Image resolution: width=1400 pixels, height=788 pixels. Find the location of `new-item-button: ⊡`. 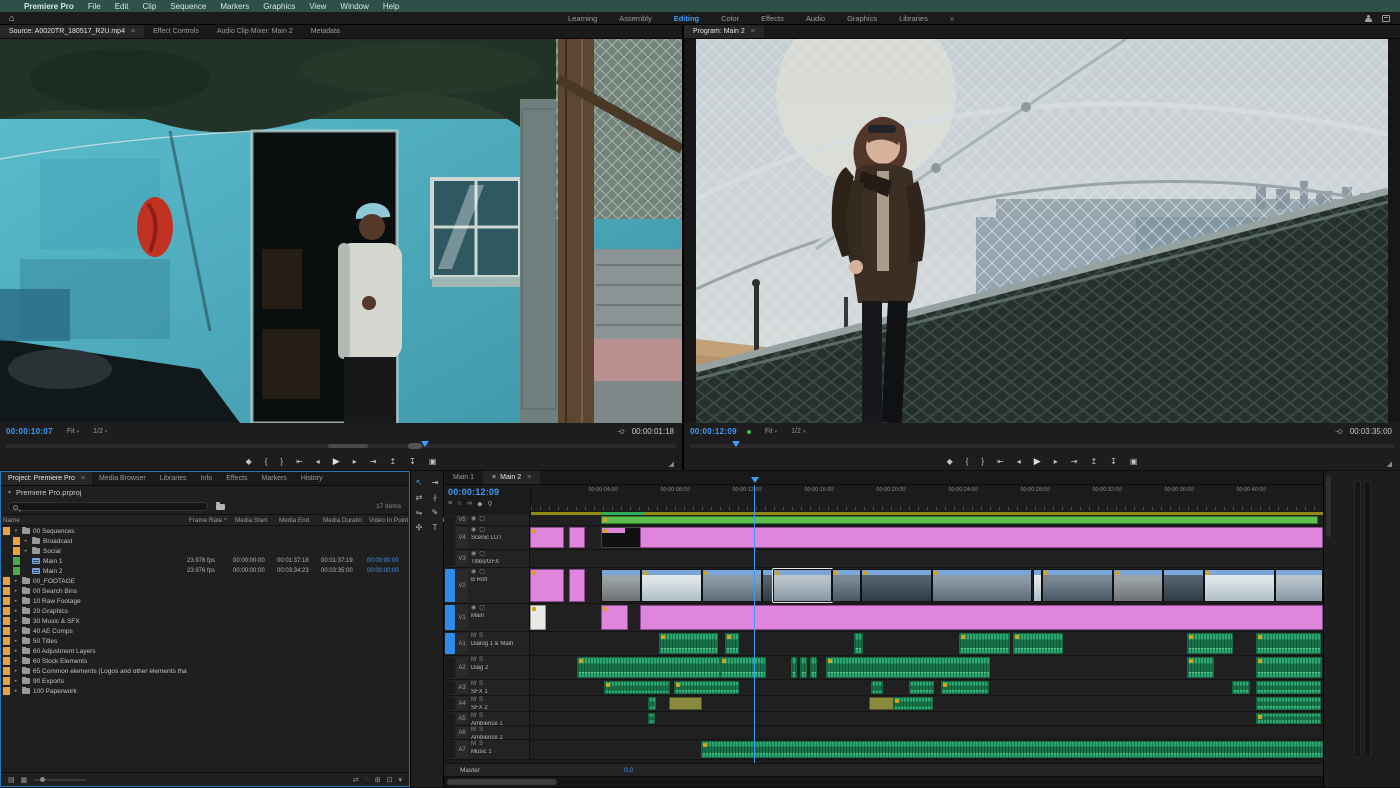

new-item-button: ⊡ is located at coordinates (390, 780).